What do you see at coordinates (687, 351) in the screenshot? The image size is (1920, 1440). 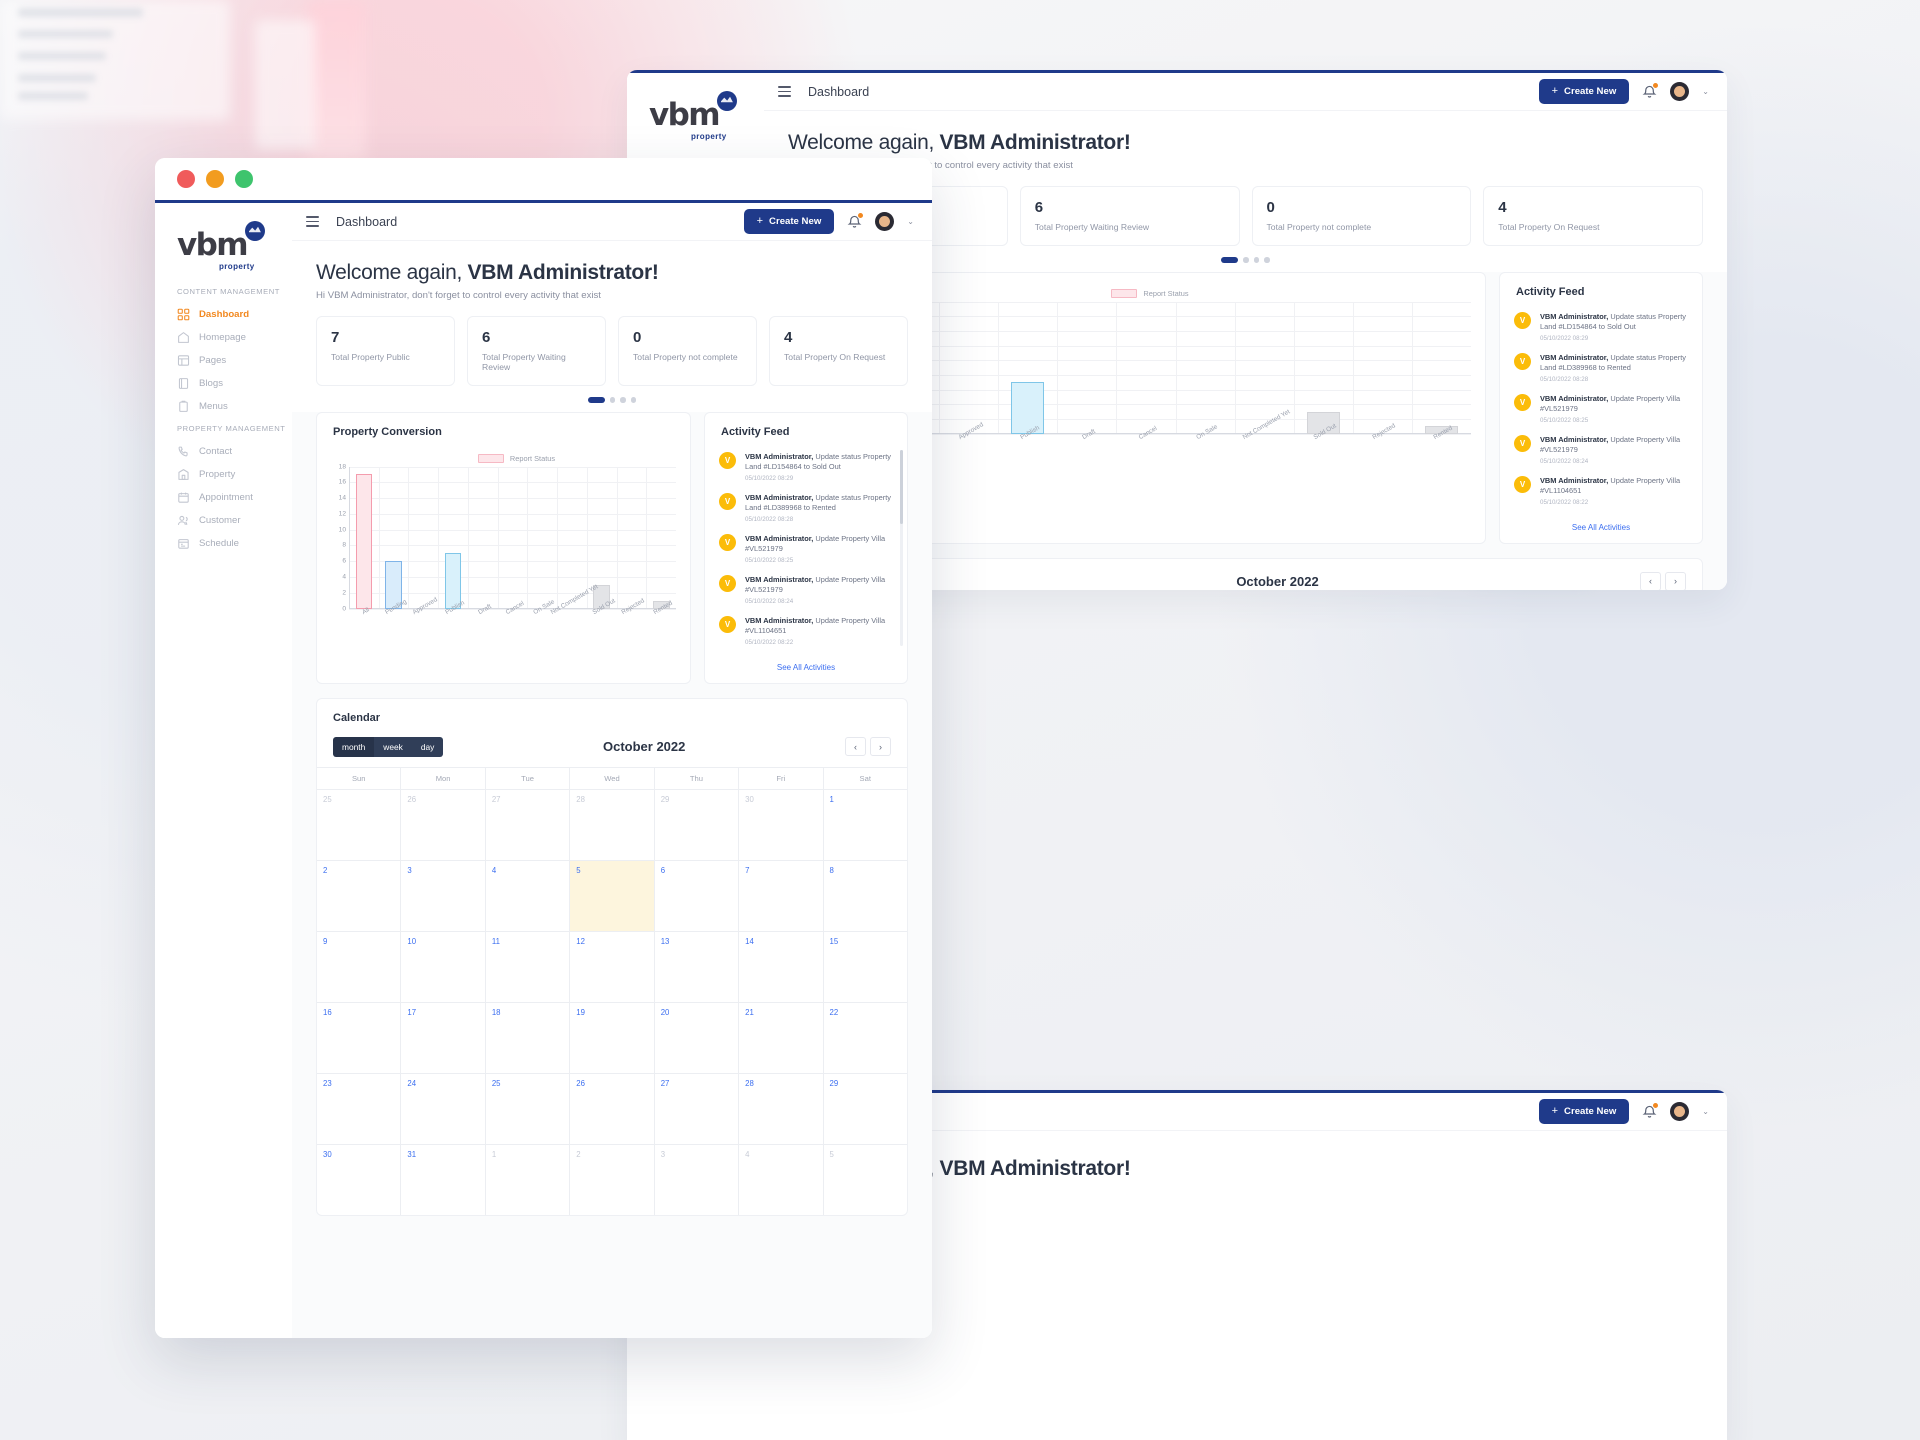 I see `stat-card-total-property-not-complete: 0 Total Property not complete` at bounding box center [687, 351].